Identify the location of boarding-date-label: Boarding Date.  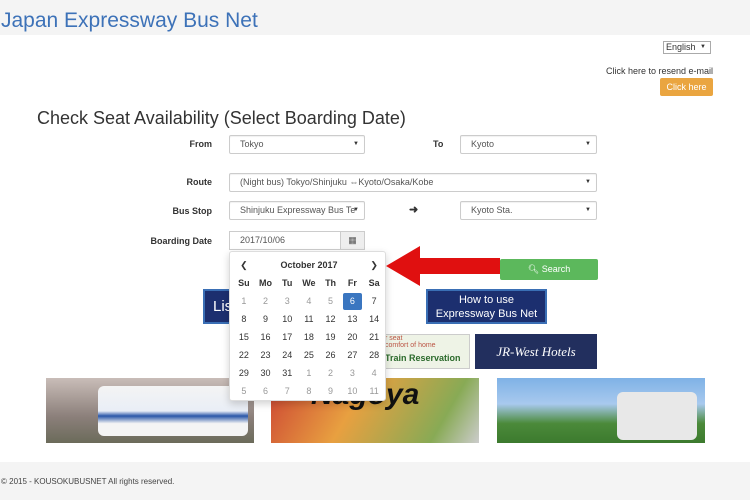
(181, 241).